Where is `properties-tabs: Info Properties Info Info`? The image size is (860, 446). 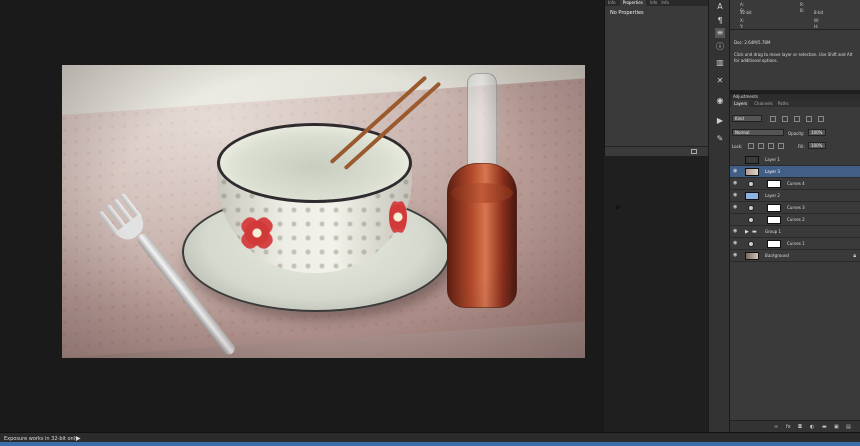 properties-tabs: Info Properties Info Info is located at coordinates (656, 3).